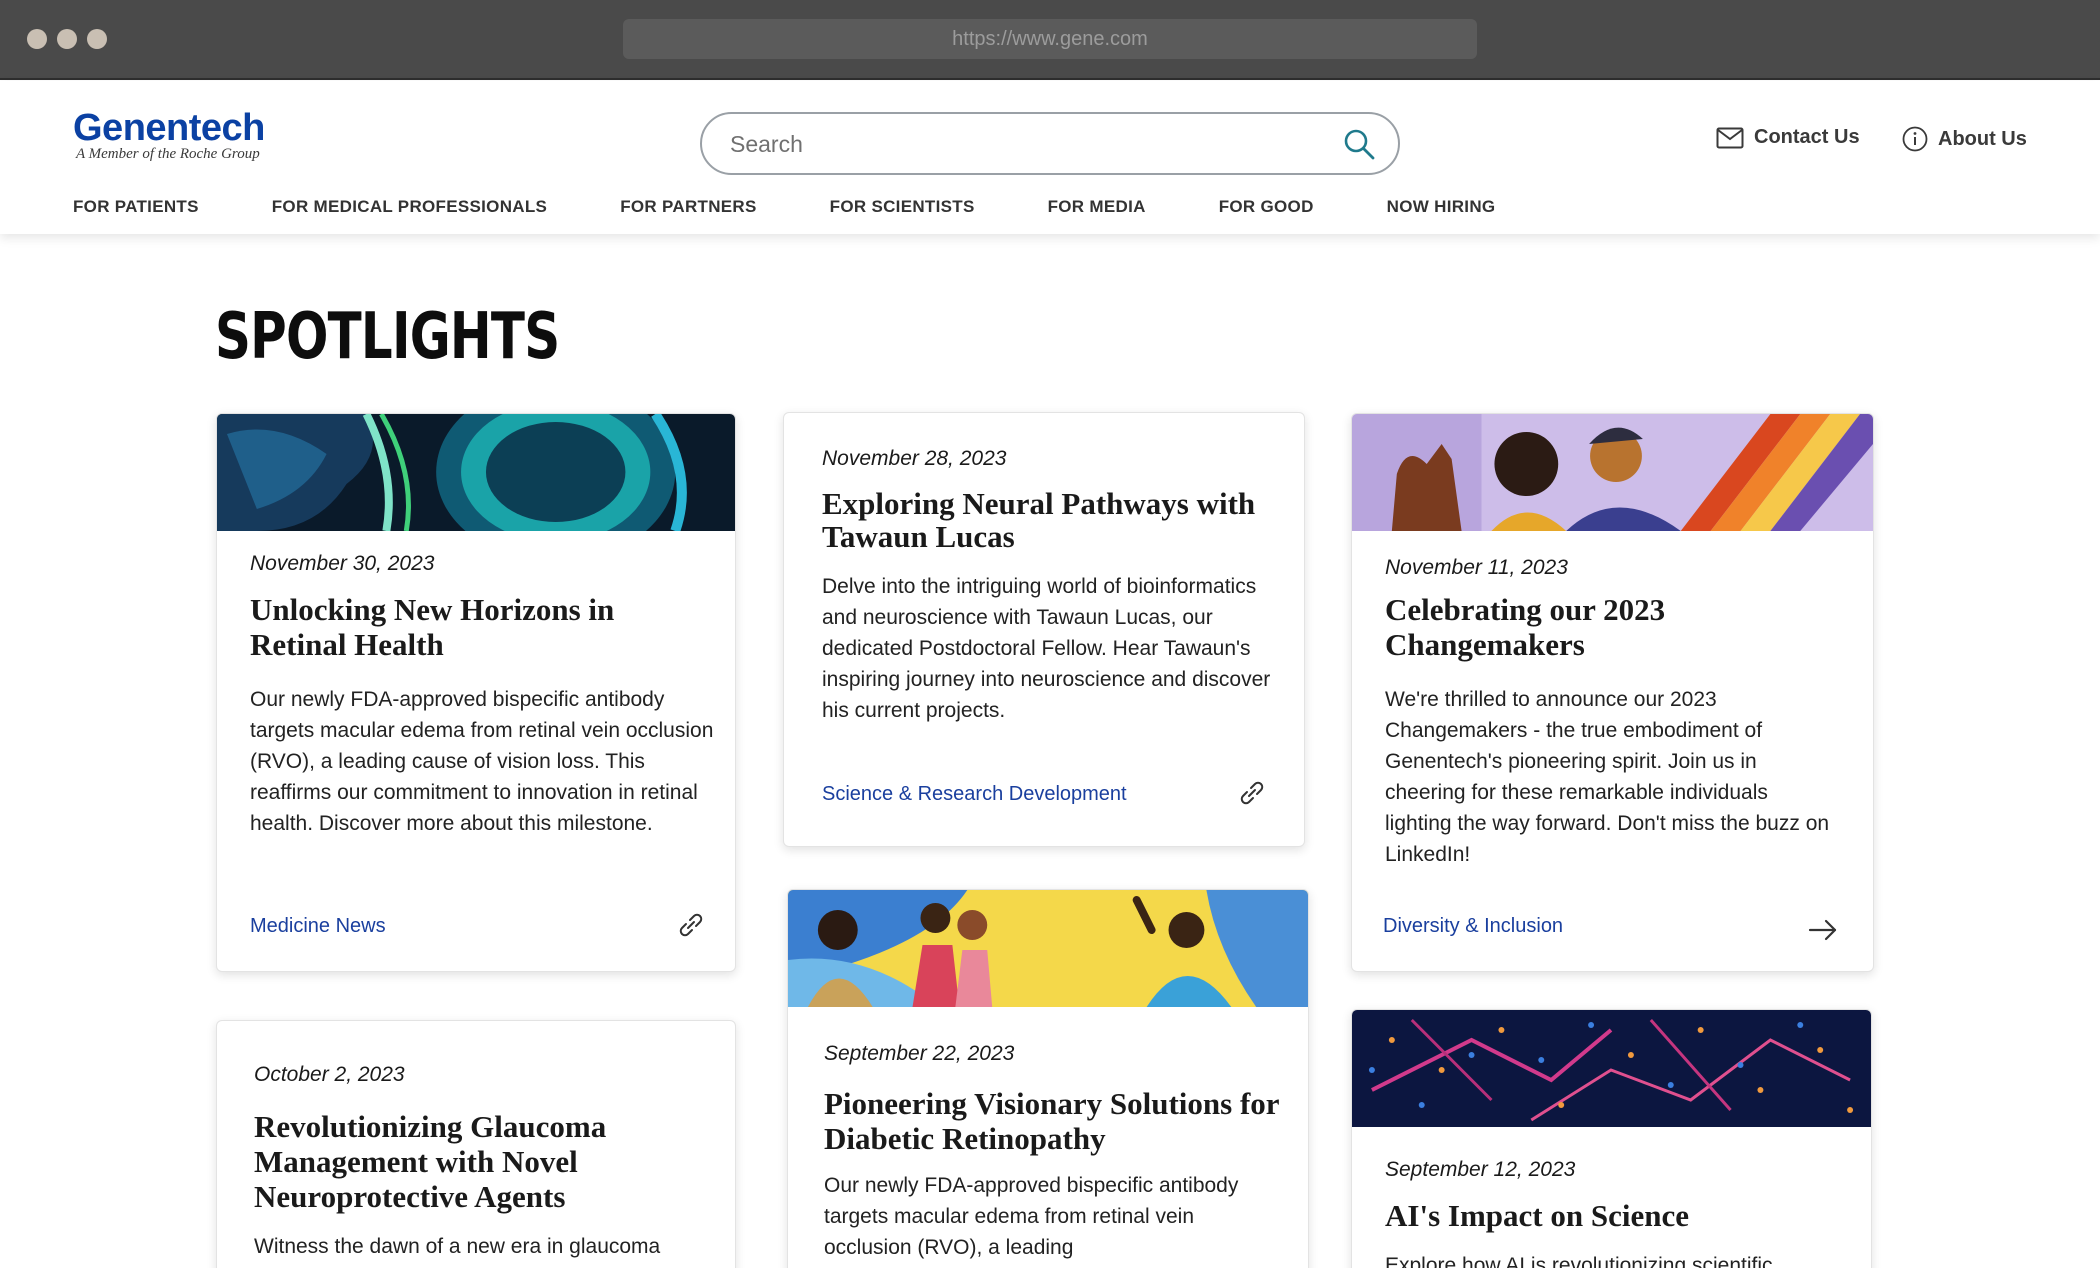 The image size is (2100, 1268). What do you see at coordinates (1617, 1215) in the screenshot?
I see `card-title: AI's Impact on Science` at bounding box center [1617, 1215].